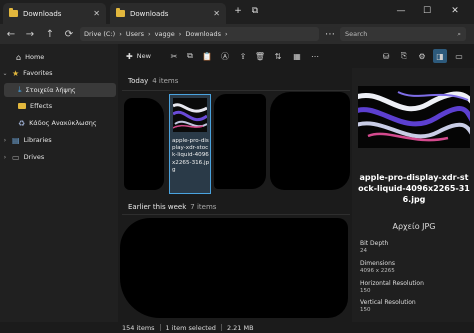 This screenshot has height=333, width=474. What do you see at coordinates (190, 327) in the screenshot?
I see `status-selection: 1 item selected` at bounding box center [190, 327].